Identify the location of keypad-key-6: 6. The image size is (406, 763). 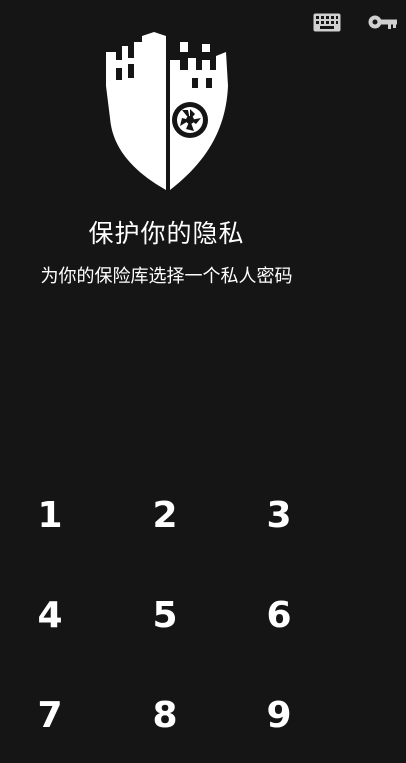
(279, 615).